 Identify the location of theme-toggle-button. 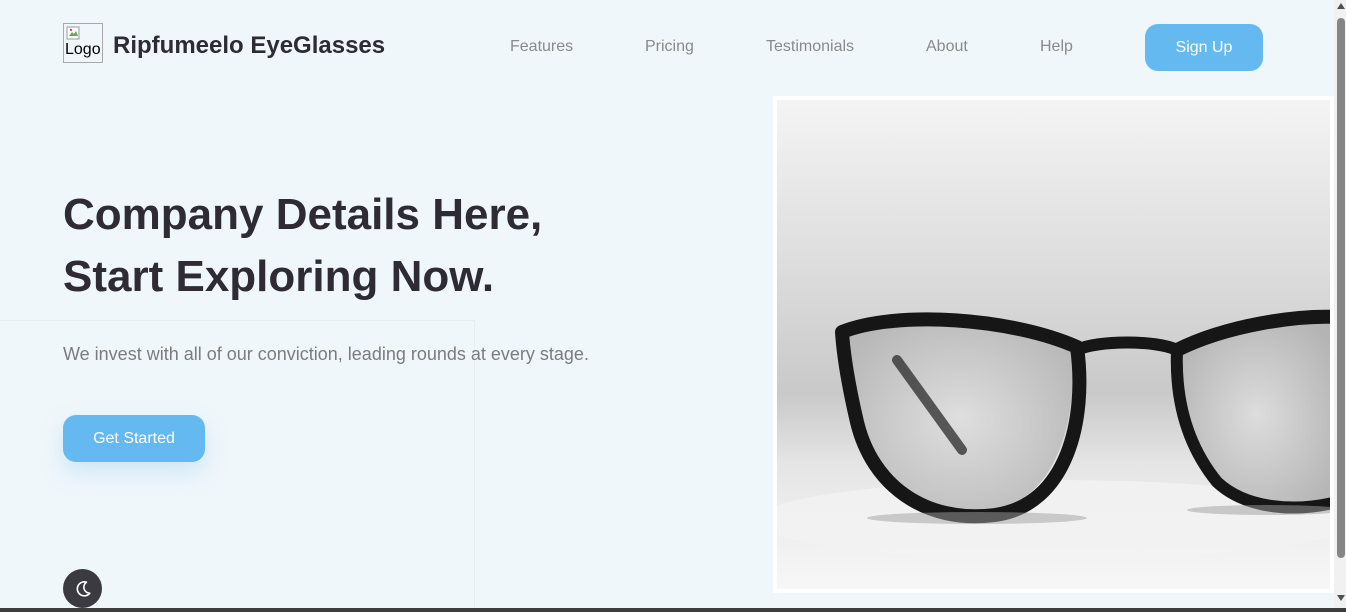
(82, 588).